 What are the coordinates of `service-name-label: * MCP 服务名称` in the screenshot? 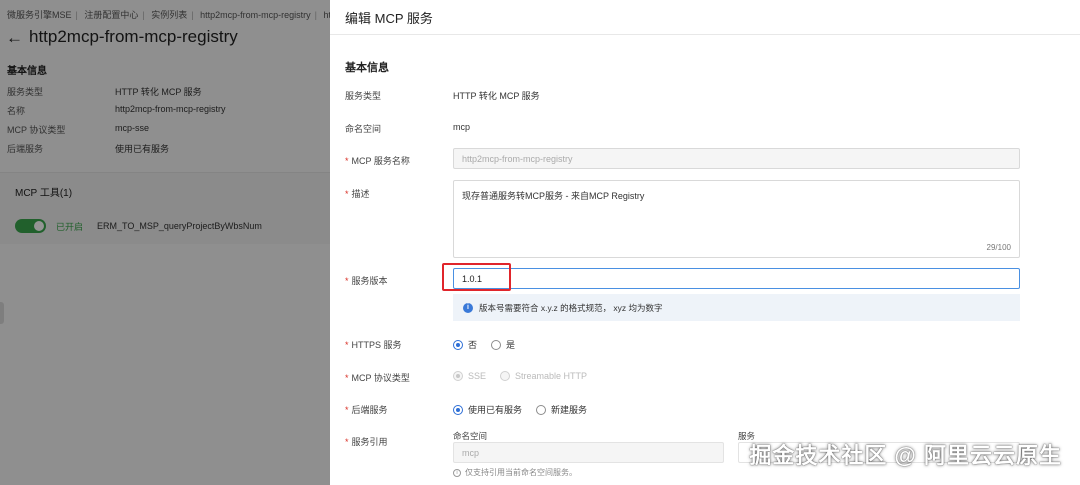 It's located at (377, 161).